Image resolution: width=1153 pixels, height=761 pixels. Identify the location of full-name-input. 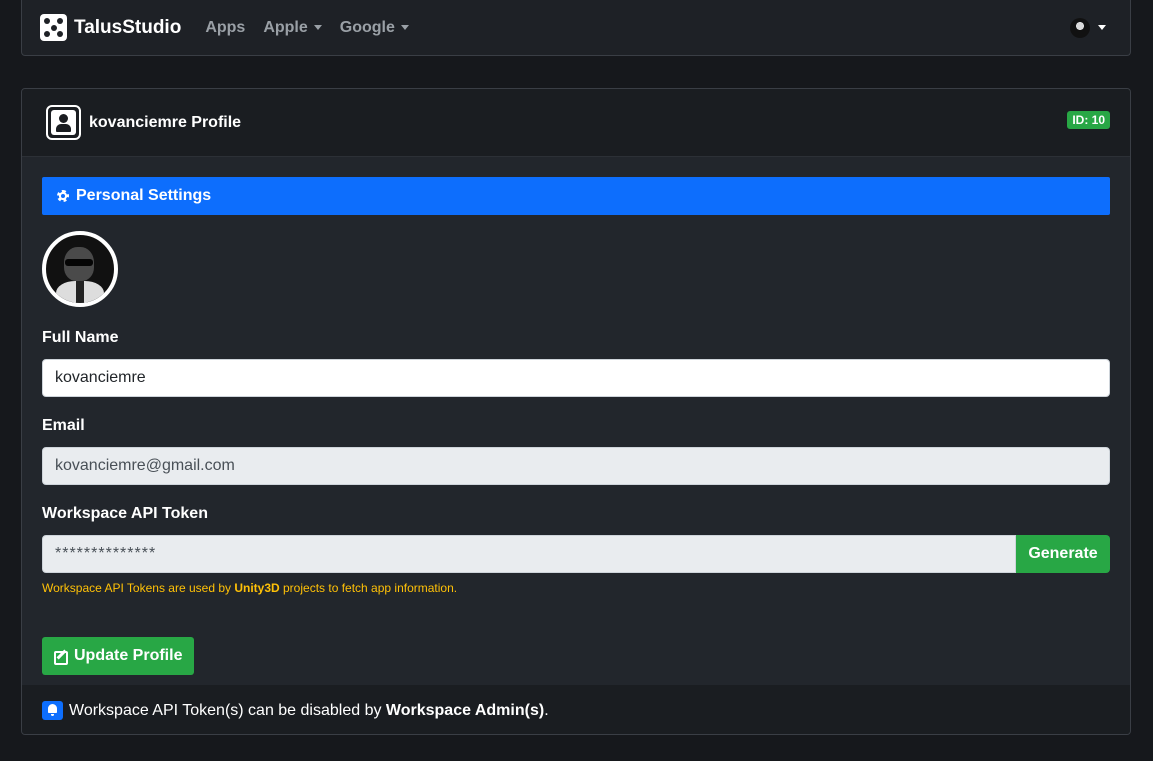
(576, 378).